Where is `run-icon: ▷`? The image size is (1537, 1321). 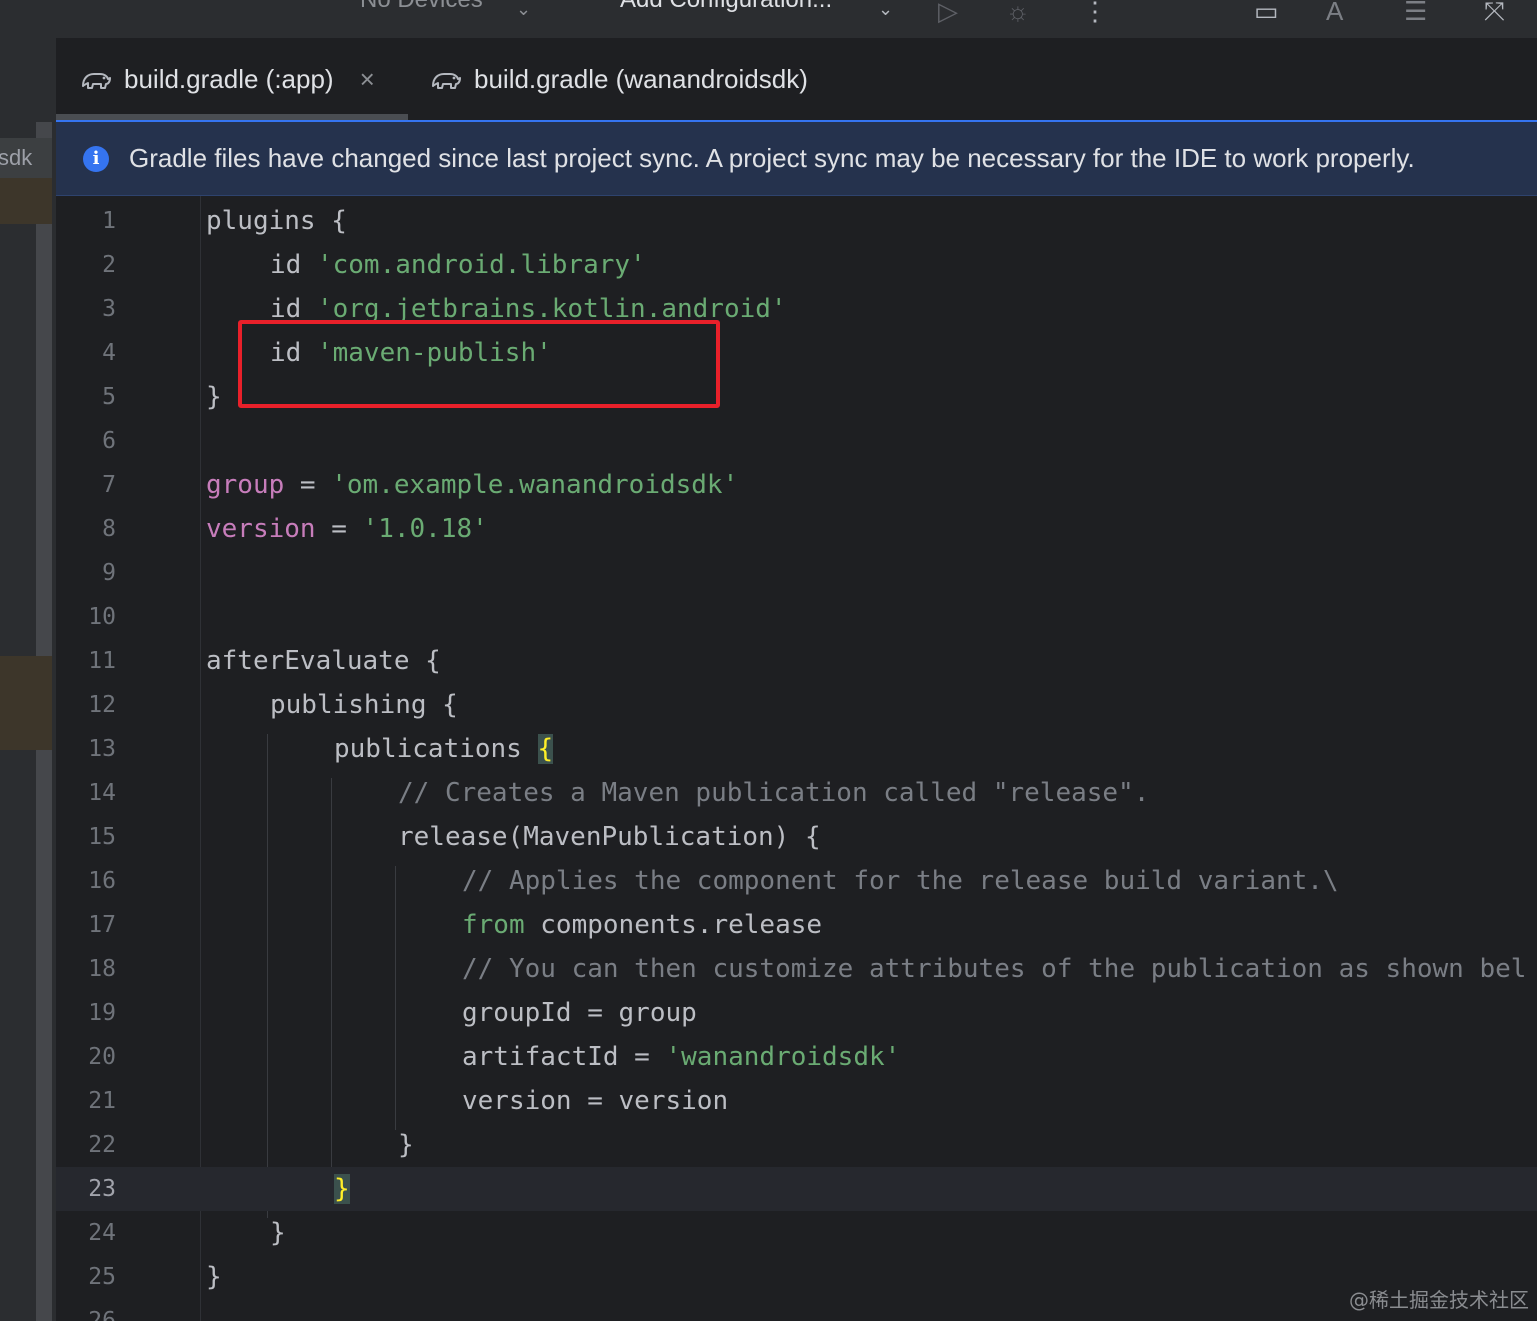 run-icon: ▷ is located at coordinates (948, 12).